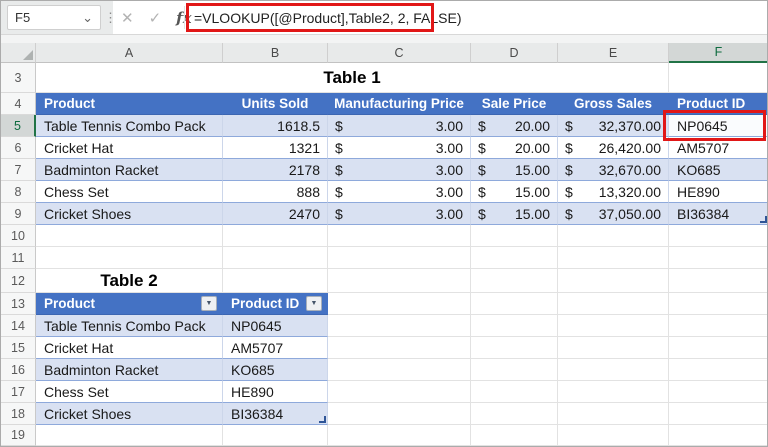 This screenshot has height=447, width=768. I want to click on cell-e9: $37,050.00, so click(613, 214).